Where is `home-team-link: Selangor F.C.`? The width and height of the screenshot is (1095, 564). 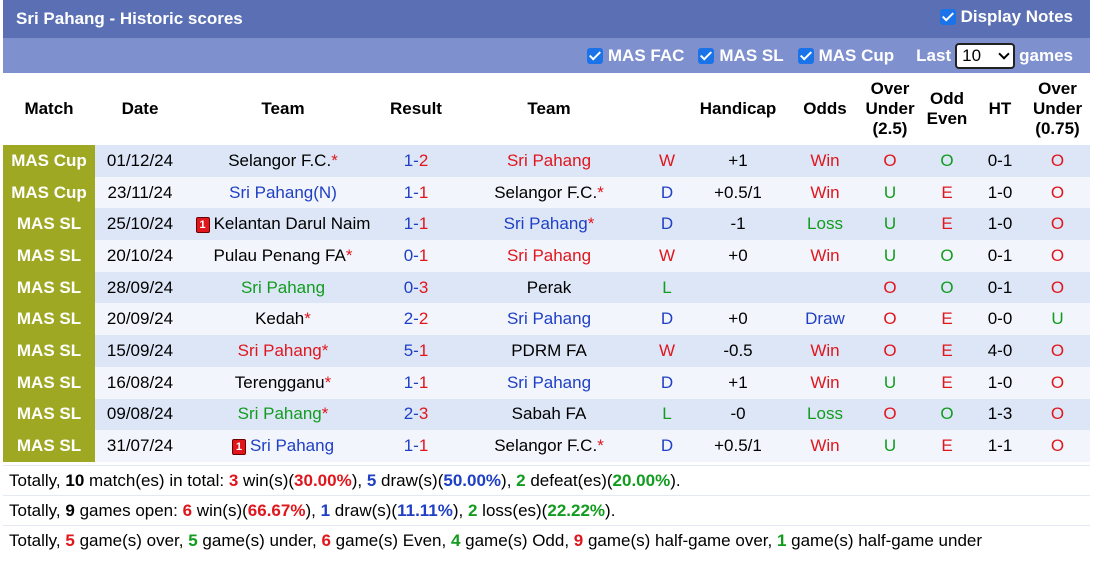
home-team-link: Selangor F.C. is located at coordinates (279, 160).